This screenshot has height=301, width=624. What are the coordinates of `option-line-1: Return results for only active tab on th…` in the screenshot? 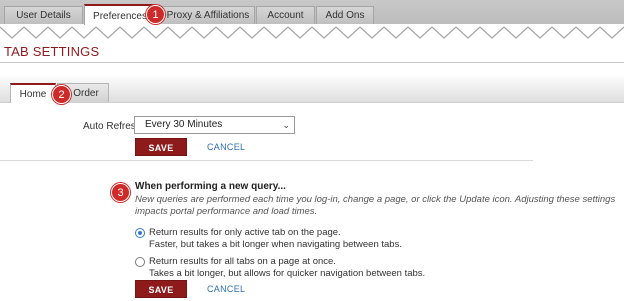 It's located at (245, 232).